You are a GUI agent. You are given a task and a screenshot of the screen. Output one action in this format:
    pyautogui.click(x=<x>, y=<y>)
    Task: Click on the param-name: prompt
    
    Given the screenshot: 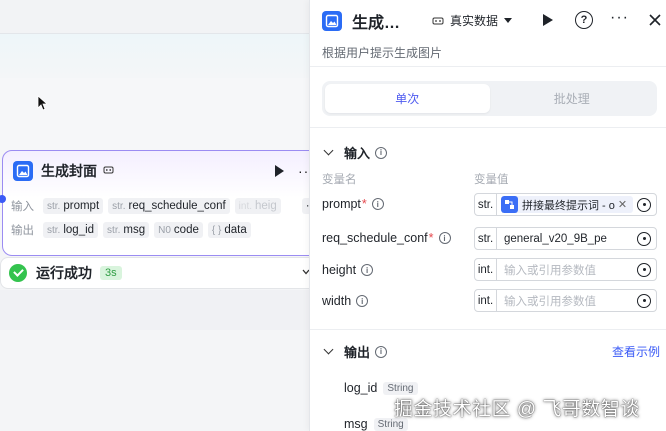 What is the action you would take?
    pyautogui.click(x=341, y=204)
    